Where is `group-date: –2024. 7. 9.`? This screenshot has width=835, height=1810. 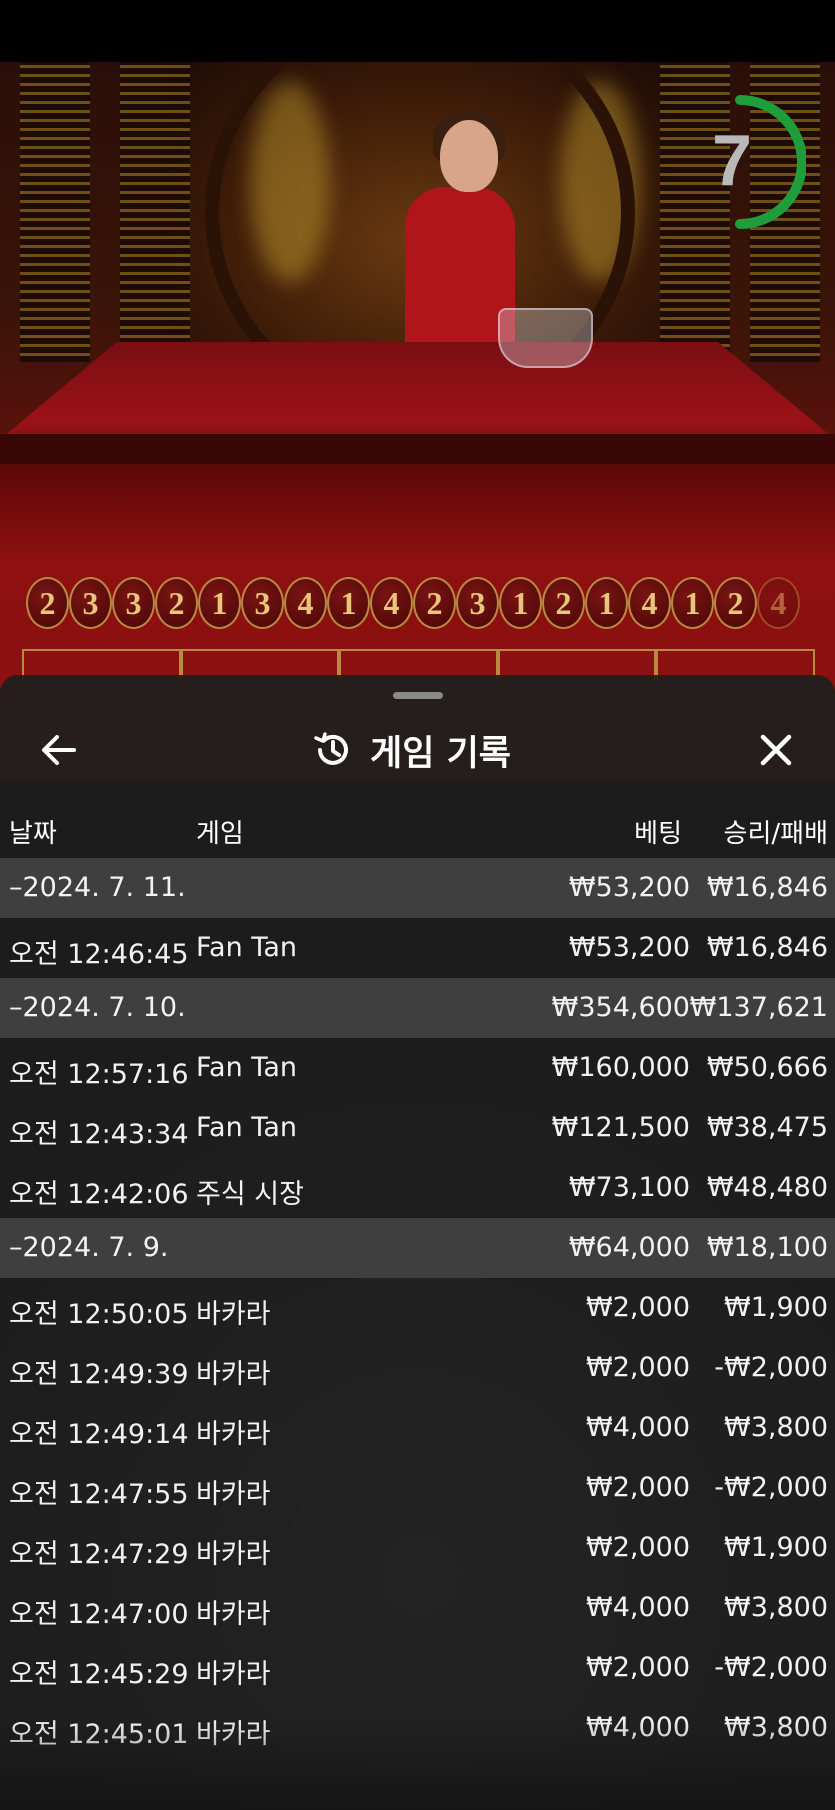 group-date: –2024. 7. 9. is located at coordinates (89, 1247).